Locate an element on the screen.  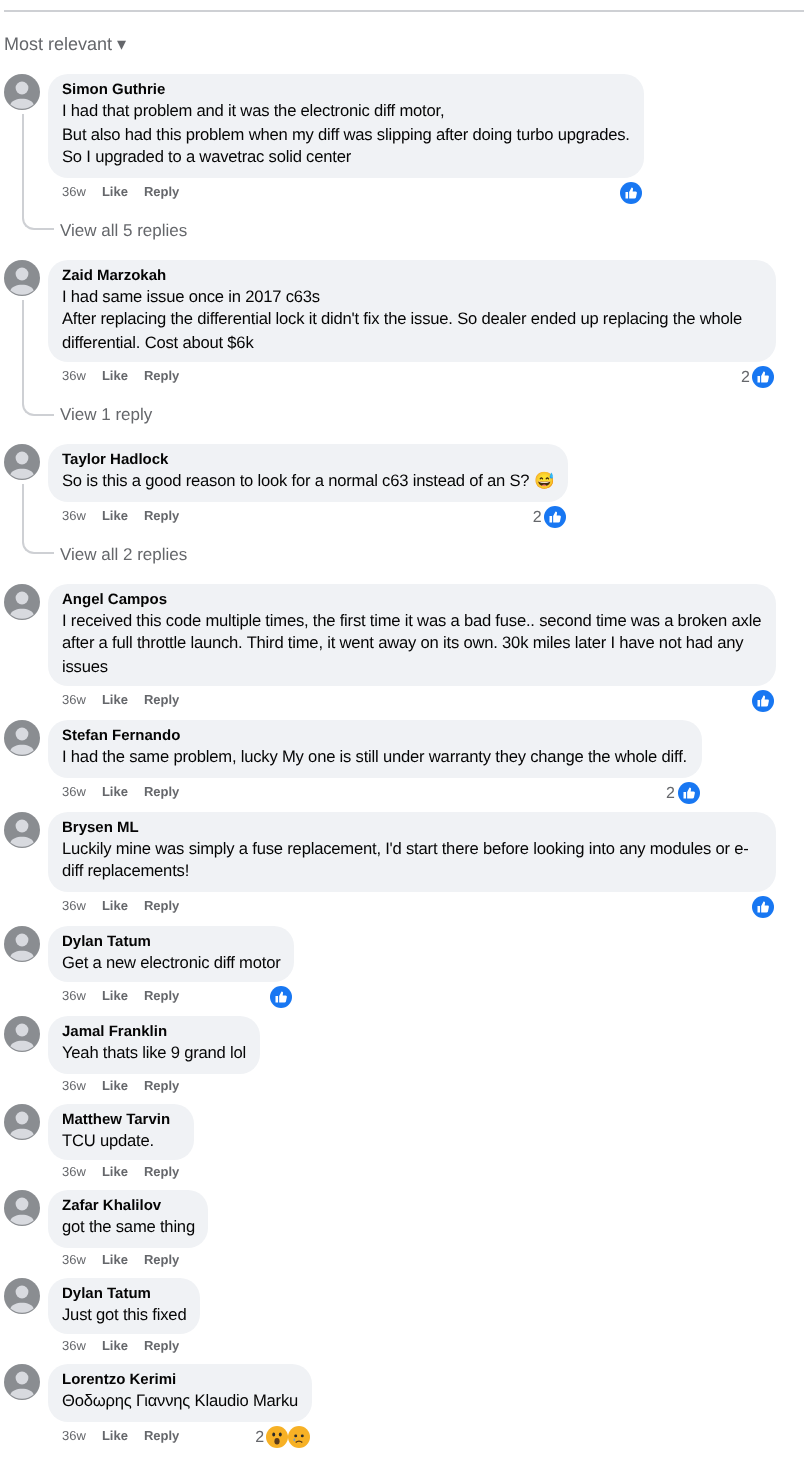
sort-dropdown: Most relevant ▾ is located at coordinates (66, 45).